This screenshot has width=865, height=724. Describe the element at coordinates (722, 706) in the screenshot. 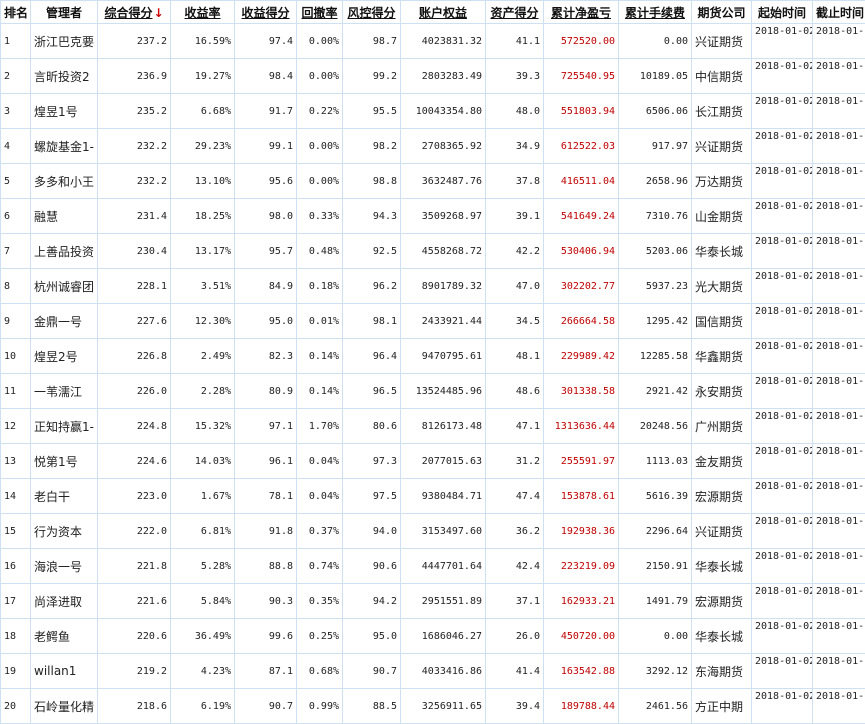

I see `broker-cell: 方正中期` at that location.